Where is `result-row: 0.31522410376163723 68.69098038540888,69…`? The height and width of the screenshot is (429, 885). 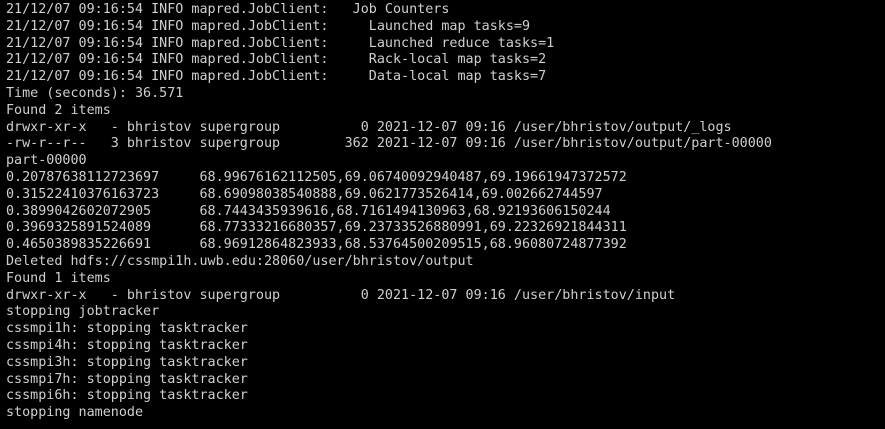 result-row: 0.31522410376163723 68.69098038540888,69… is located at coordinates (304, 194).